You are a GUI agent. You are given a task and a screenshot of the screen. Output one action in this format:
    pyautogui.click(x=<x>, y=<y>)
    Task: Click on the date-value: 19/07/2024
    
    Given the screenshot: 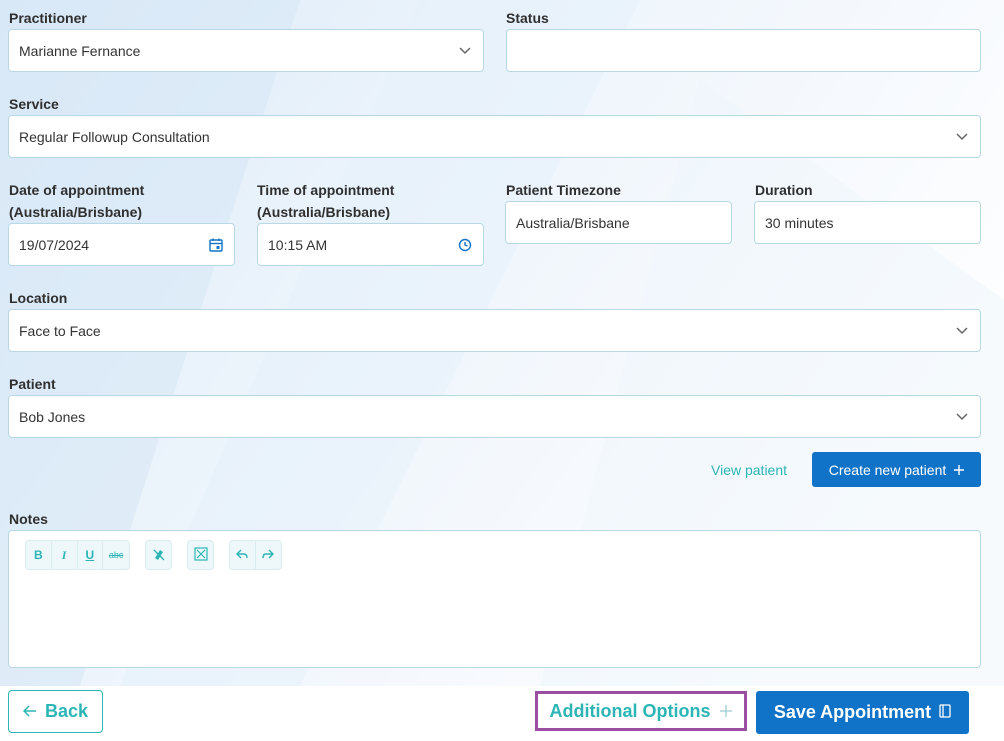 What is the action you would take?
    pyautogui.click(x=54, y=244)
    